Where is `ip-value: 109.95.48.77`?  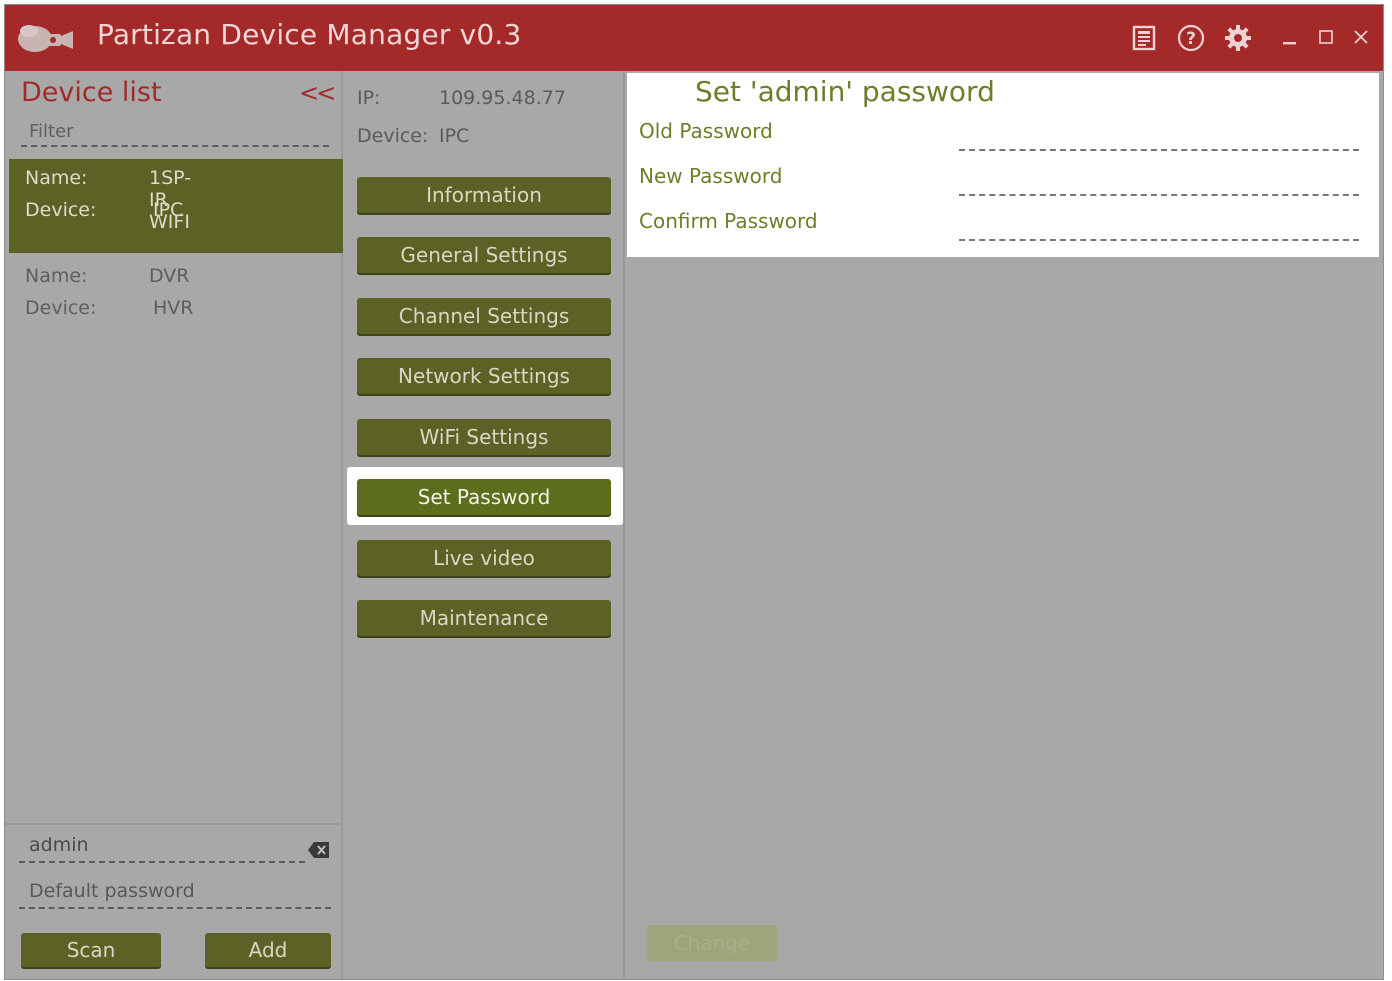
ip-value: 109.95.48.77 is located at coordinates (502, 98).